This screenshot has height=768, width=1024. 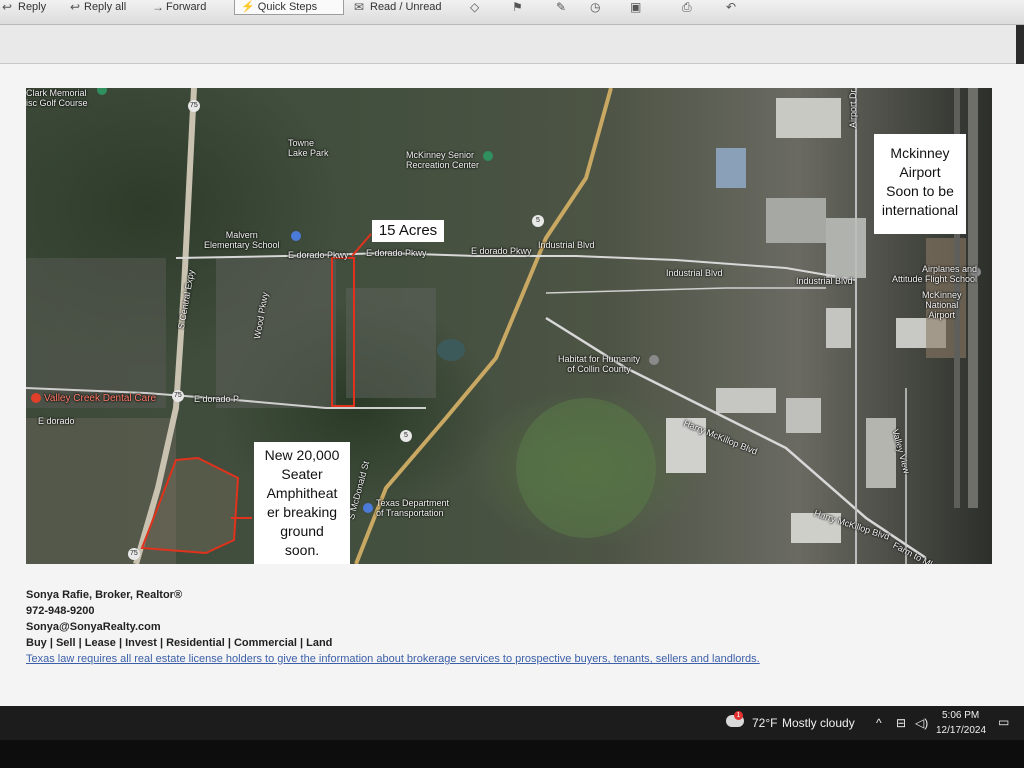 I want to click on school-pin-icon, so click(x=296, y=236).